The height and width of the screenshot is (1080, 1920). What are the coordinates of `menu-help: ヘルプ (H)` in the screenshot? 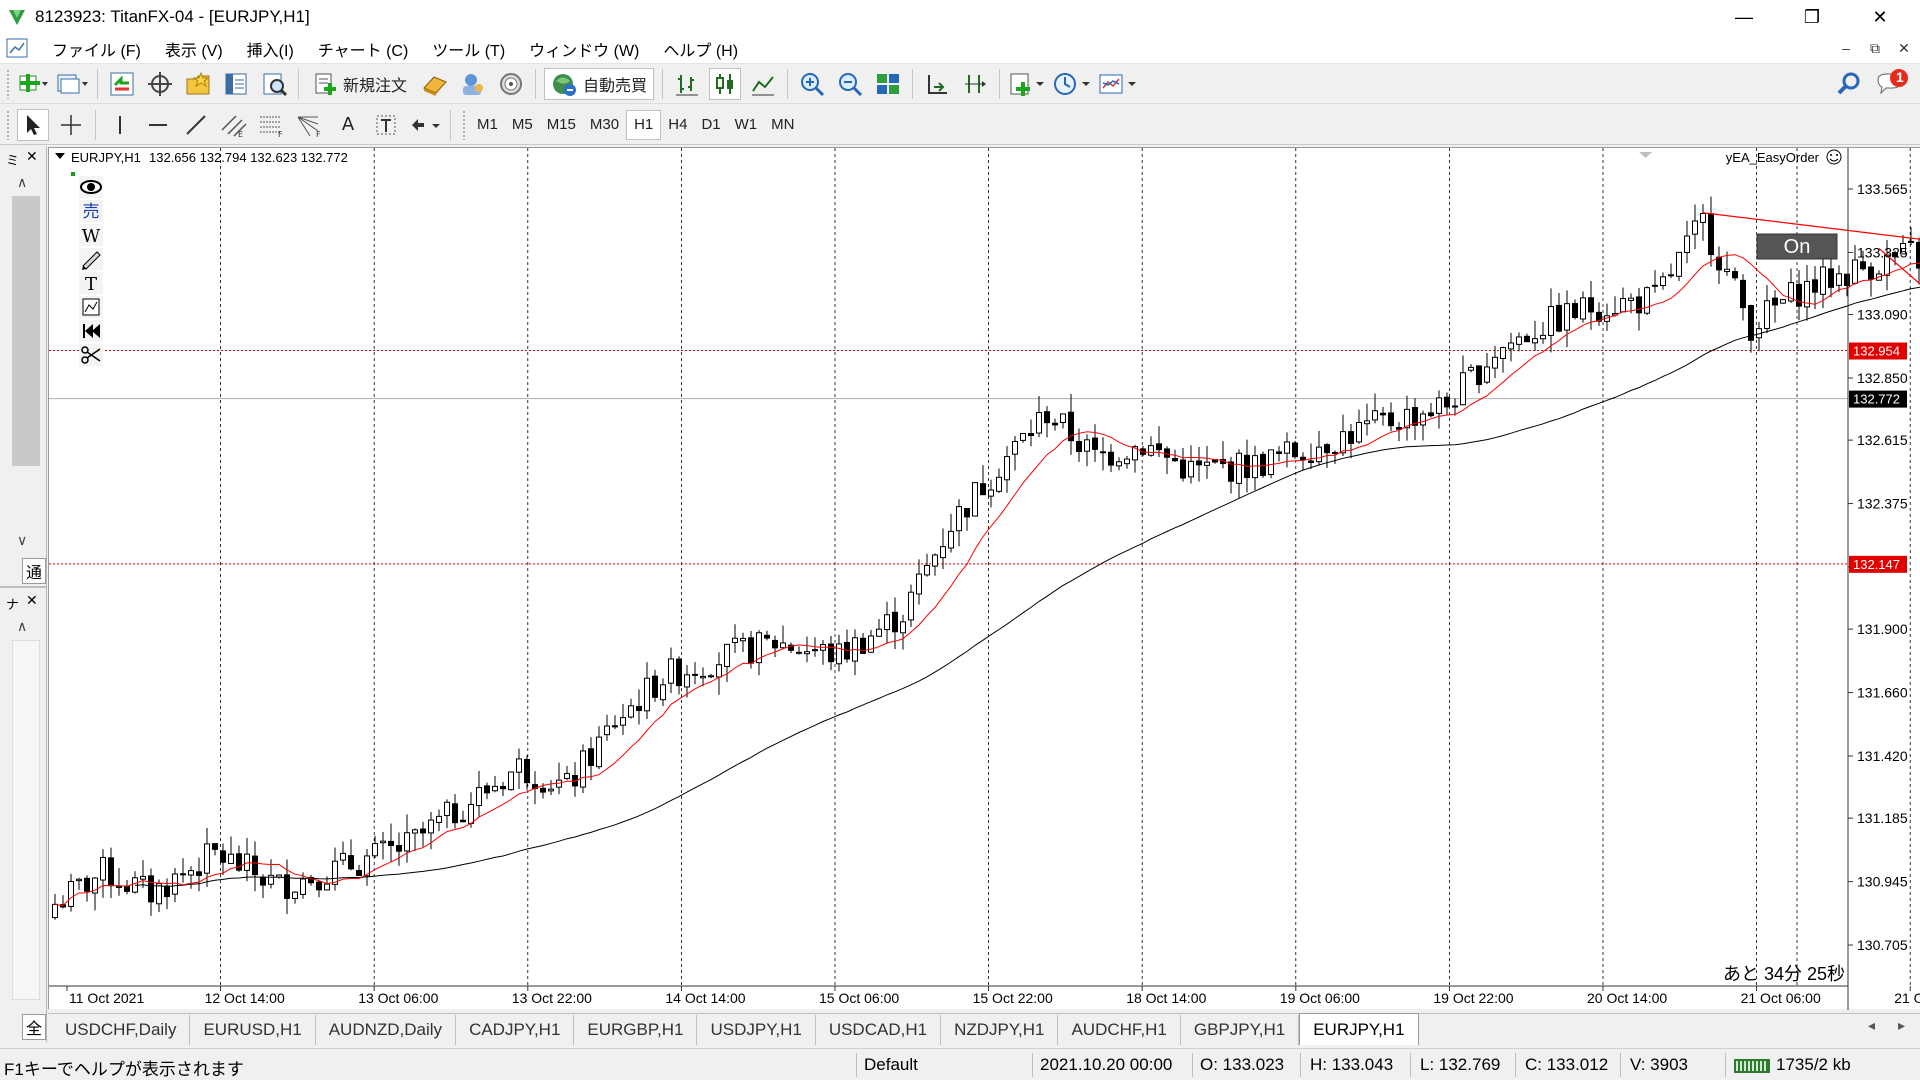 It's located at (700, 49).